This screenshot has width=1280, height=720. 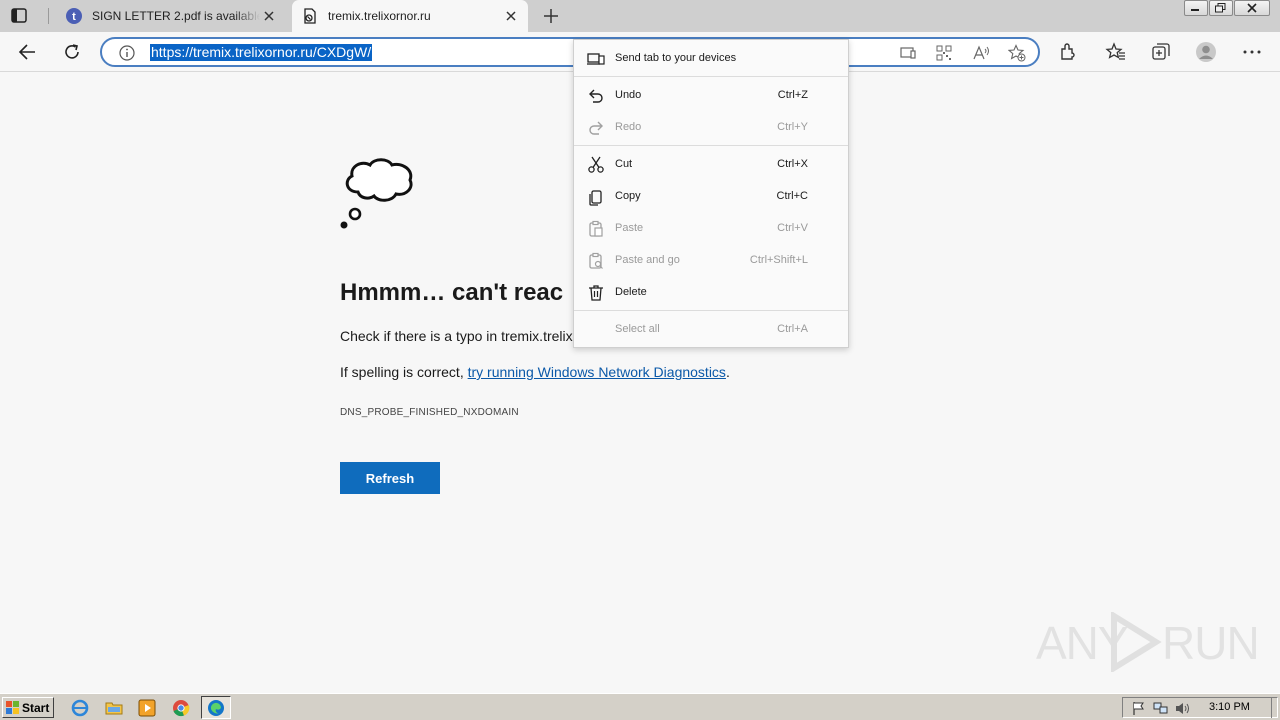 I want to click on menu-item-label: Select all, so click(x=637, y=329).